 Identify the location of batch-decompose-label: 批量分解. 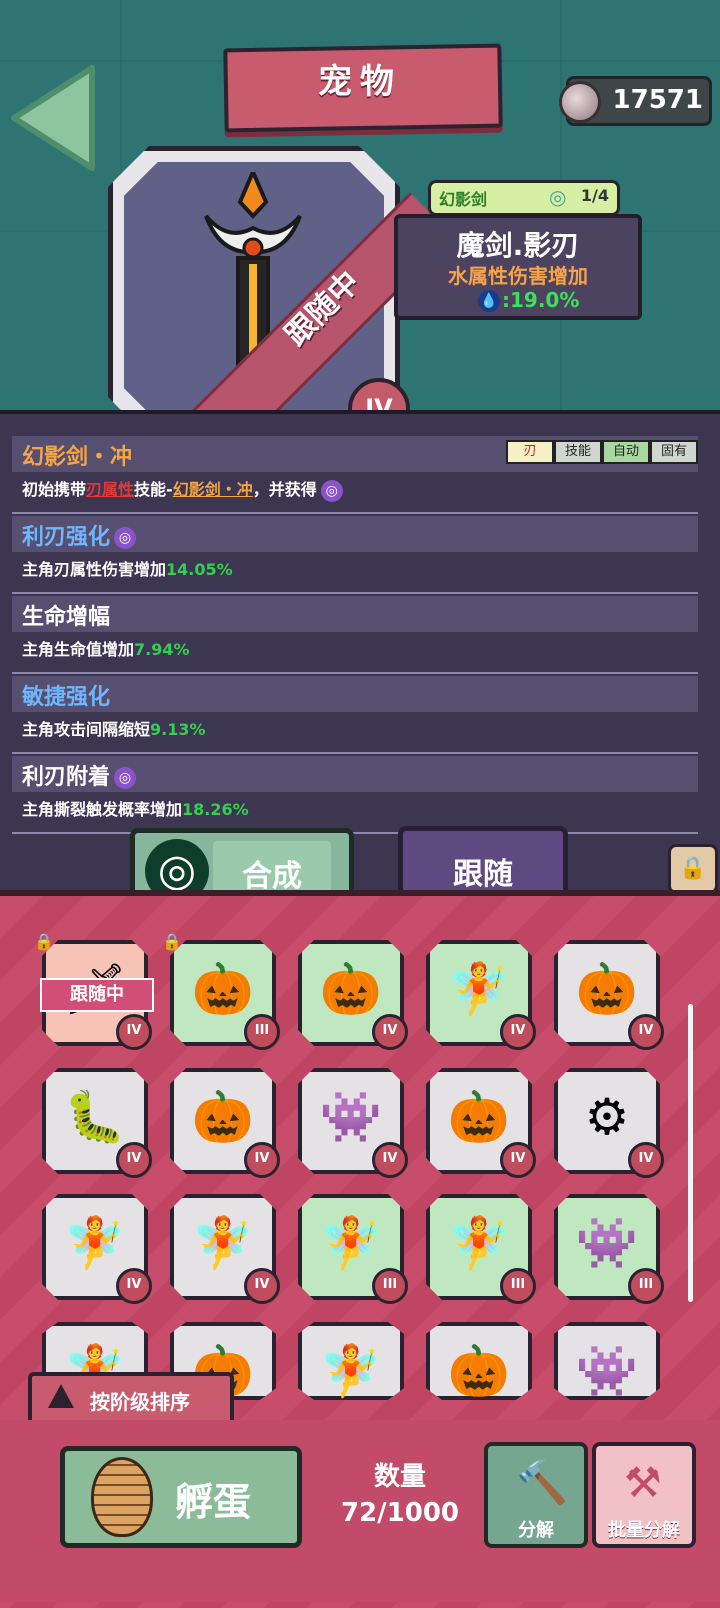
(644, 1530).